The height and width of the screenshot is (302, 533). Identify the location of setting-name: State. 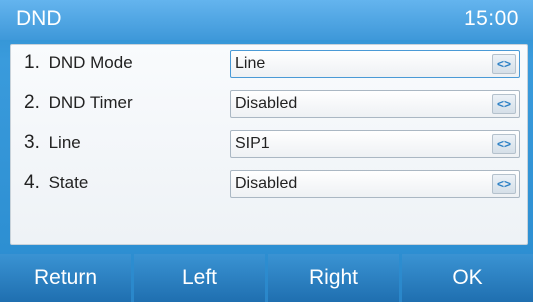
(68, 182).